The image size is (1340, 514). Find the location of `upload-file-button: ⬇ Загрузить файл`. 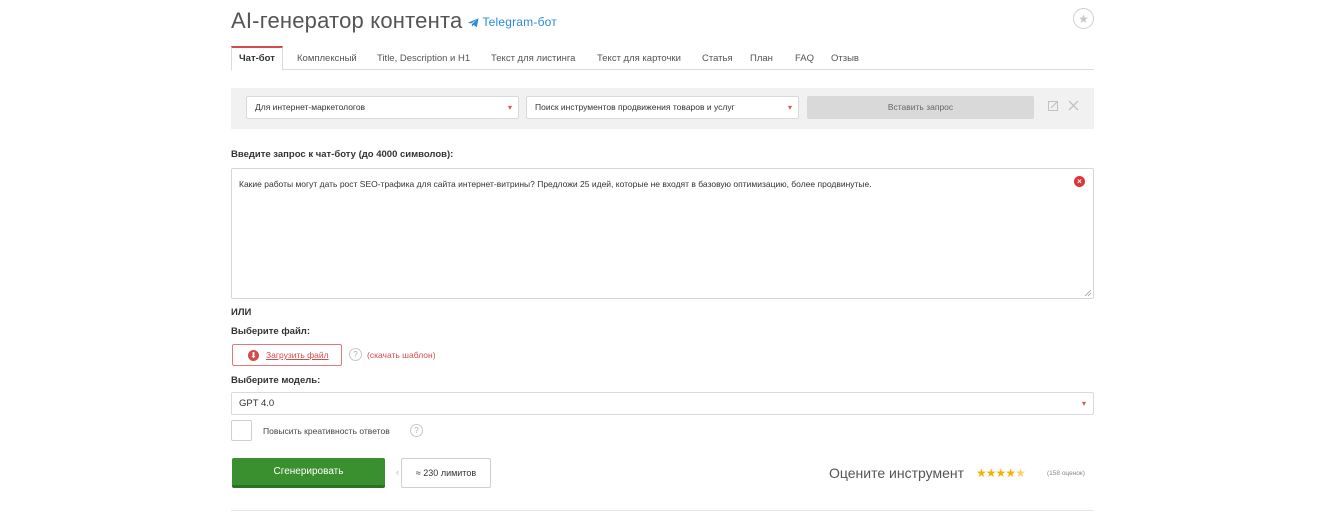

upload-file-button: ⬇ Загрузить файл is located at coordinates (287, 355).